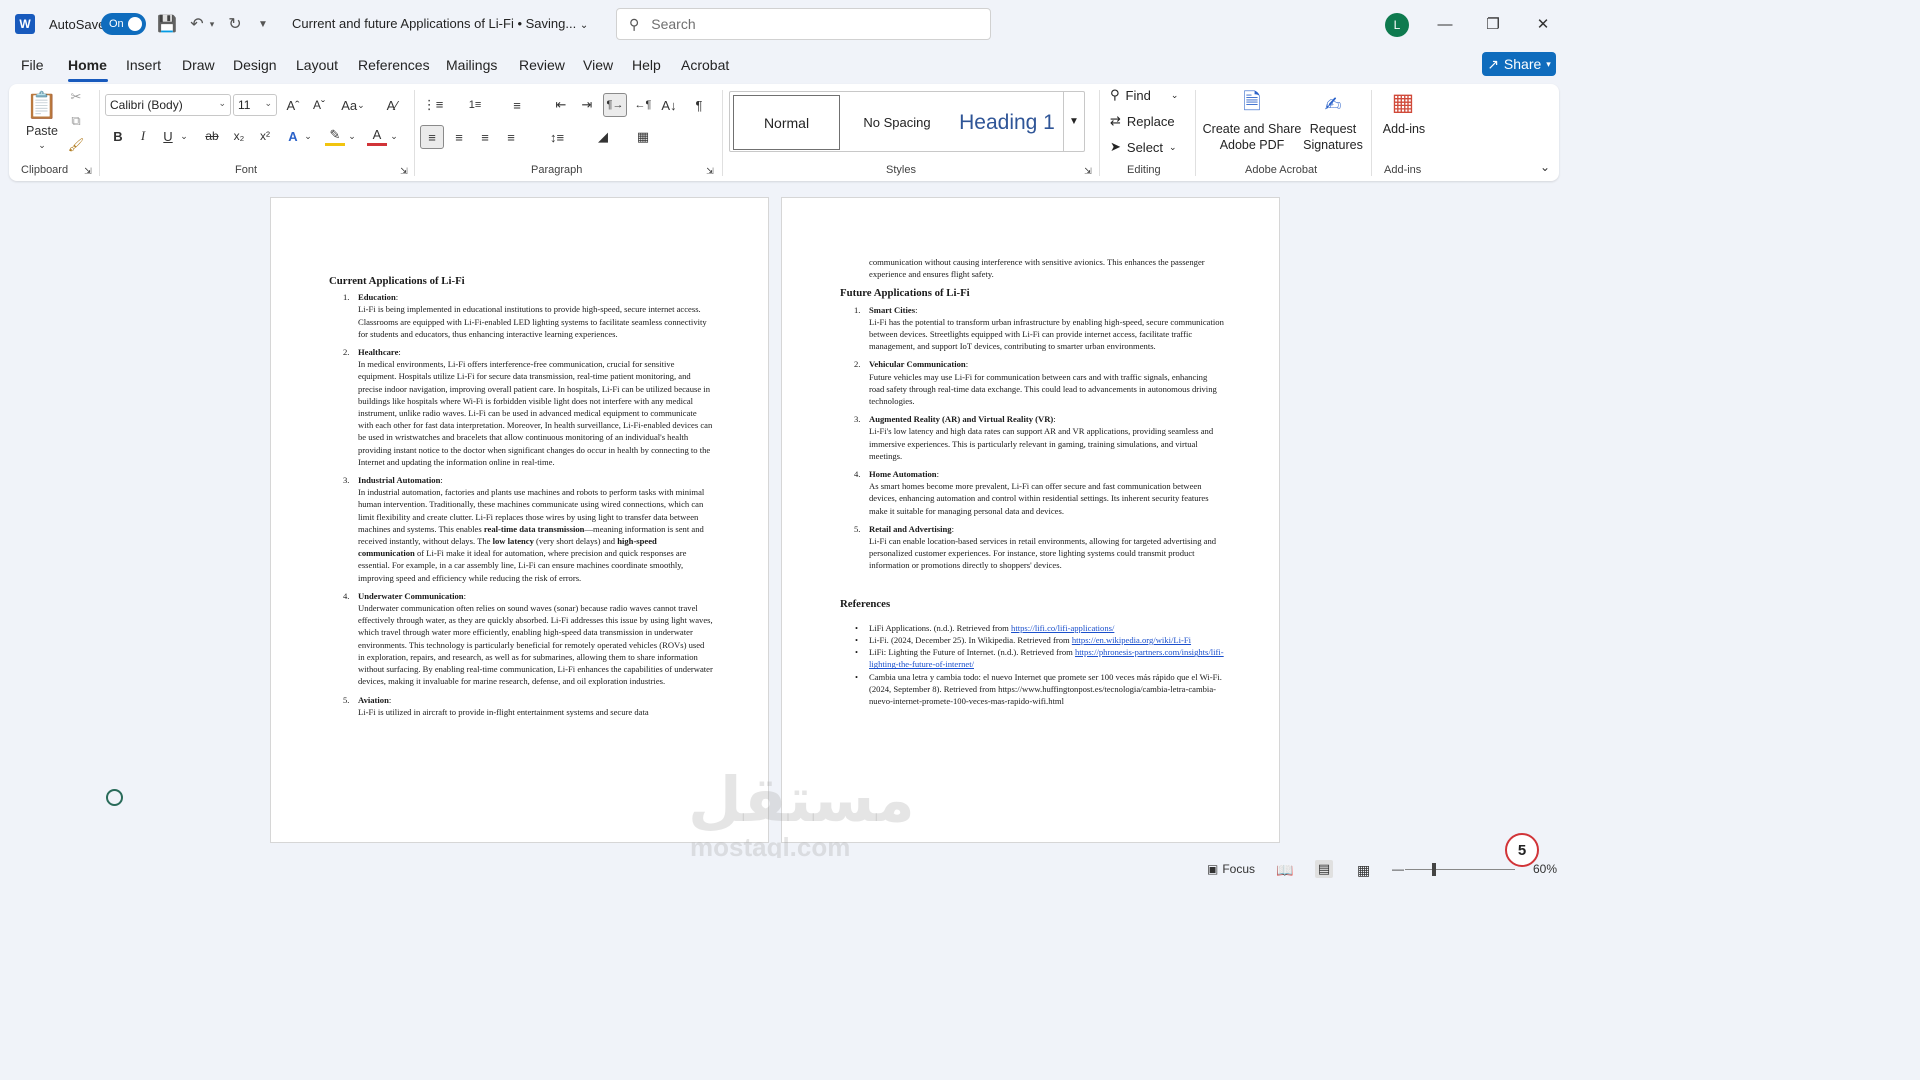  I want to click on underline-icon: U, so click(168, 136).